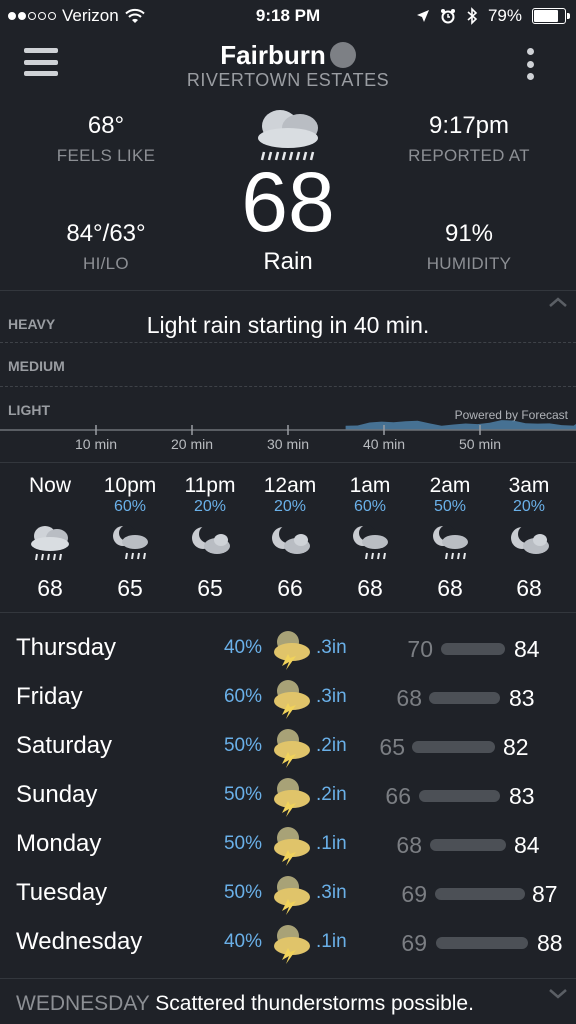 Image resolution: width=576 pixels, height=1024 pixels. I want to click on header: Fairburn RIVERTOWN ESTATES, so click(288, 66).